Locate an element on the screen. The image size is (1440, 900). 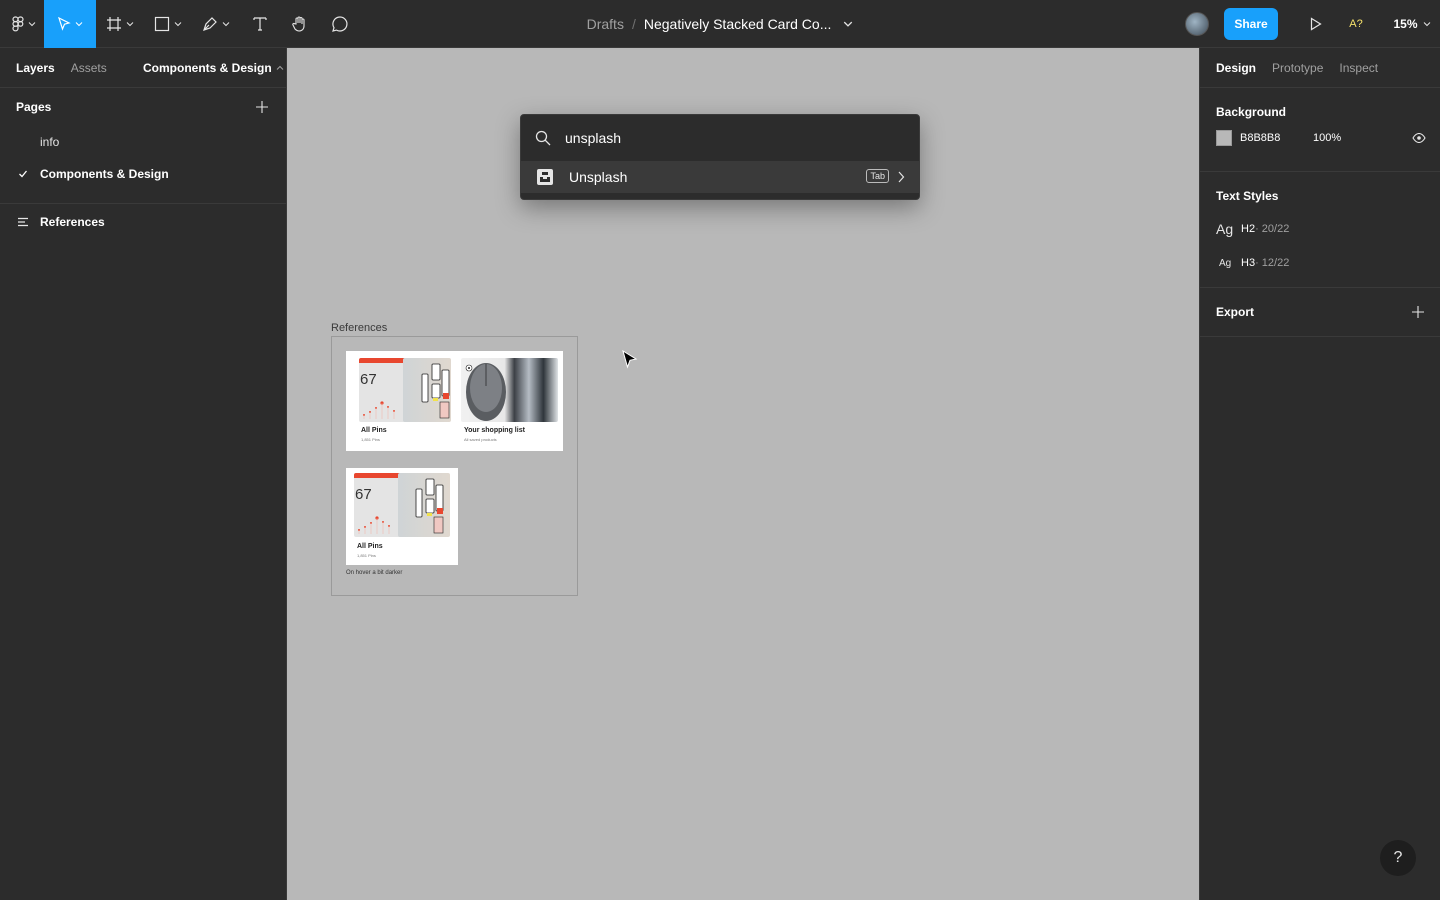
page-item-components-design: Components & Design is located at coordinates (143, 174).